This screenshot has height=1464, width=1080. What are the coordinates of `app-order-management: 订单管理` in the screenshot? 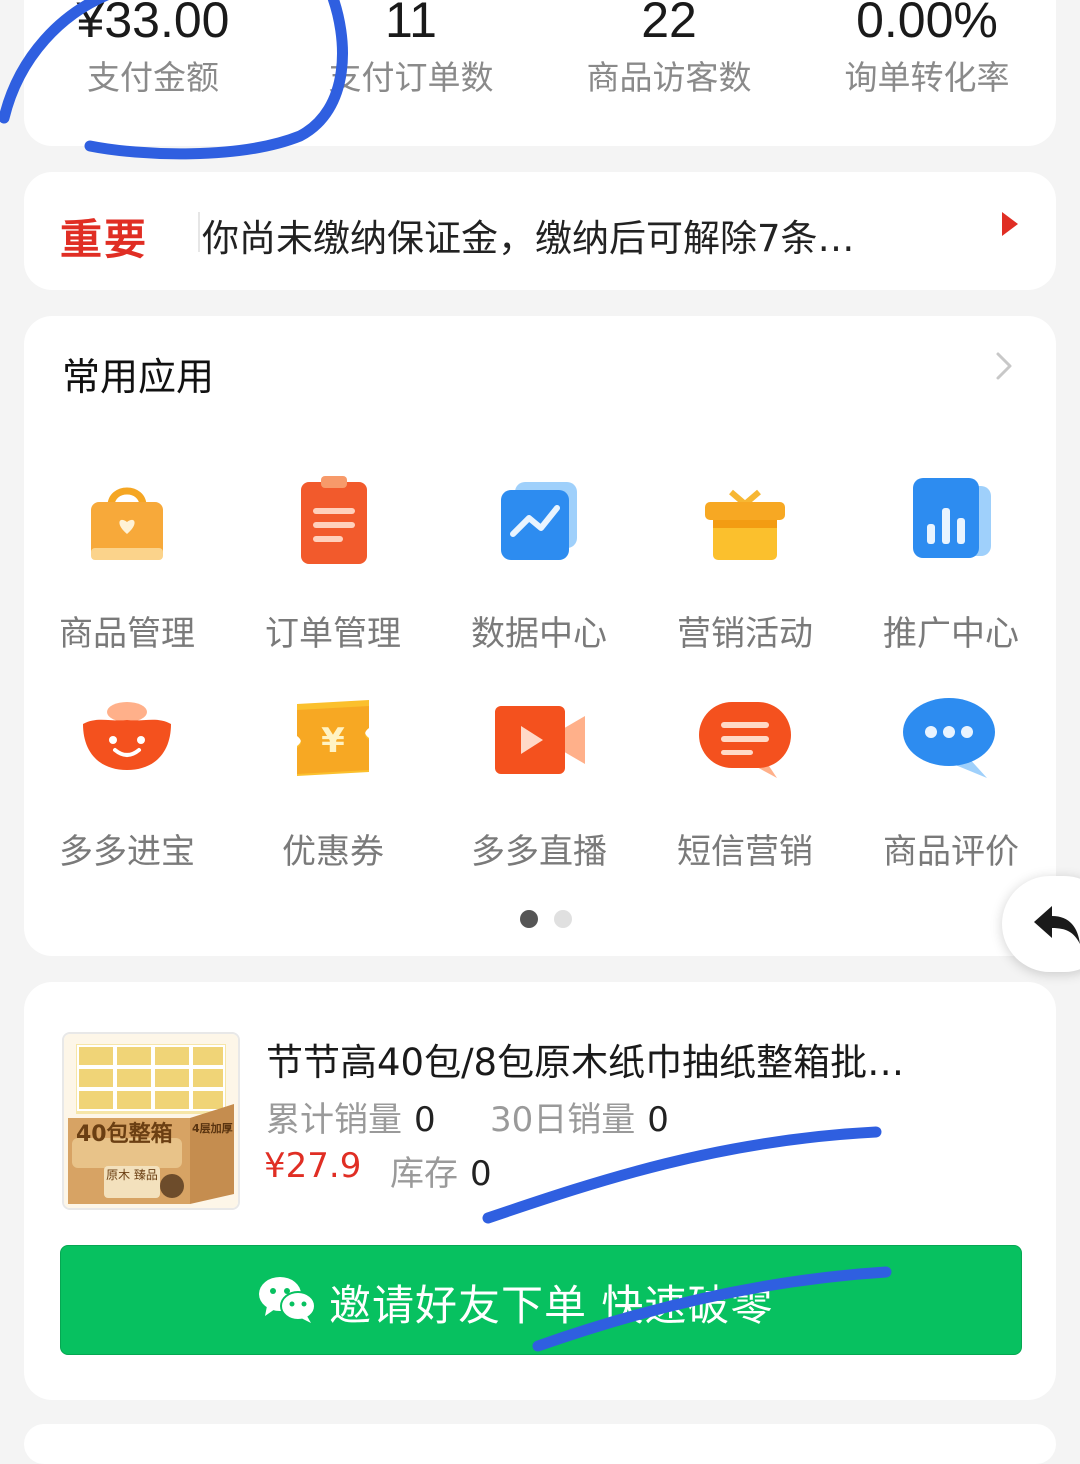 It's located at (333, 563).